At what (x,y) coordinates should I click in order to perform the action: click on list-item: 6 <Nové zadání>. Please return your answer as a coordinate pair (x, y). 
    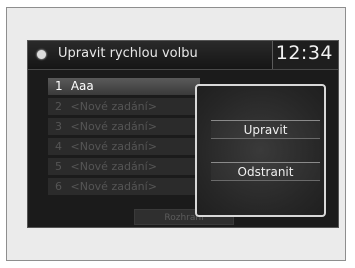
    Looking at the image, I should click on (124, 186).